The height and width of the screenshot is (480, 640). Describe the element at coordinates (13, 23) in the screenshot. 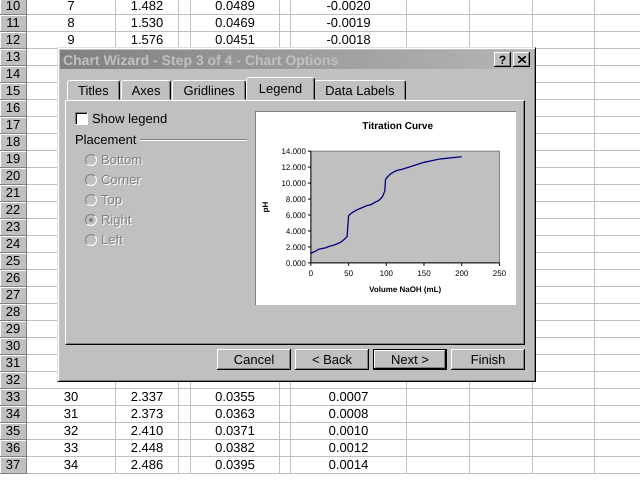

I see `row-header: 11` at that location.